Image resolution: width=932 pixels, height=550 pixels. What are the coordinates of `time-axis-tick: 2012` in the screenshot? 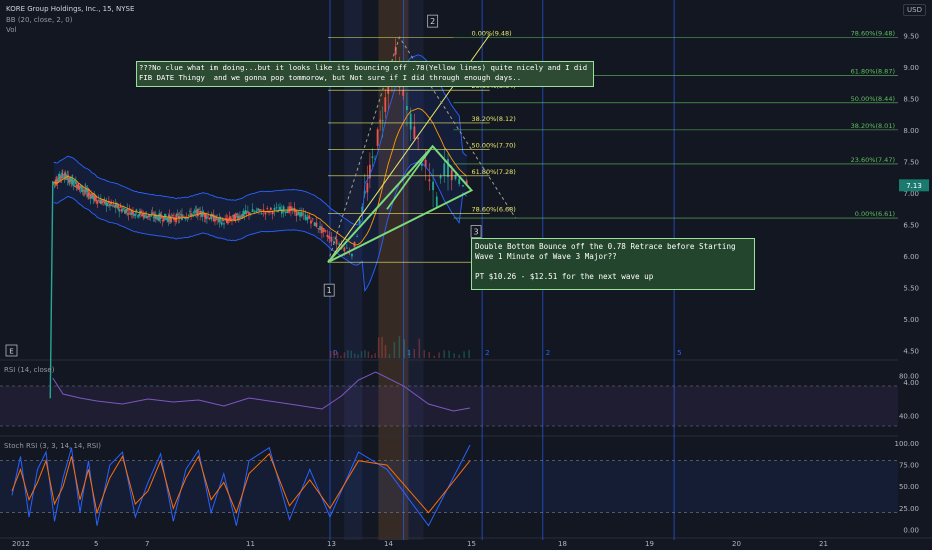 It's located at (21, 544).